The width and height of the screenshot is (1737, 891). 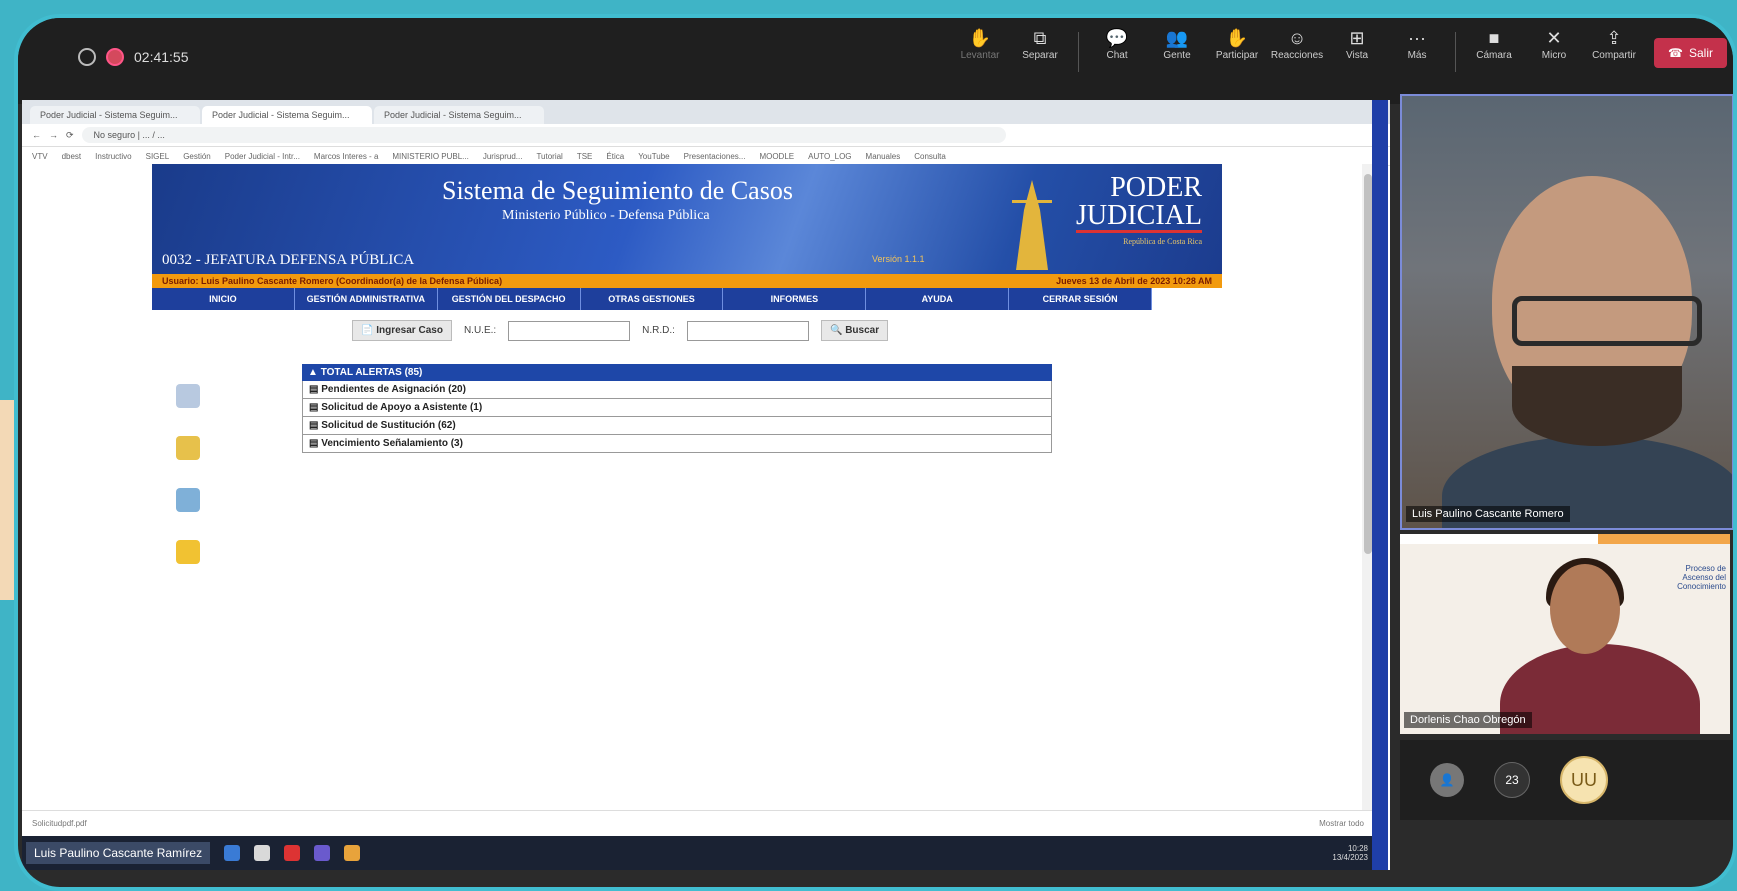 What do you see at coordinates (1357, 43) in the screenshot?
I see `view-button: ⊞ Vista` at bounding box center [1357, 43].